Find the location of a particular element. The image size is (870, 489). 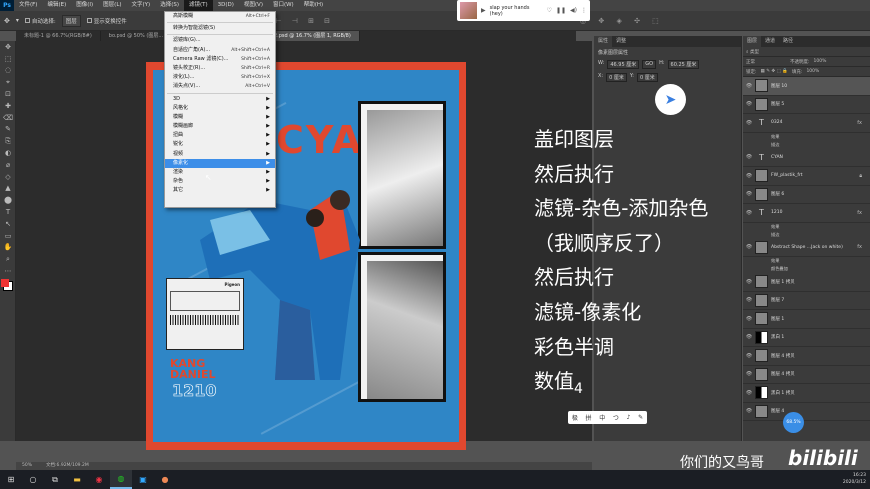

menu-item: 帮助(H) is located at coordinates (313, 5).